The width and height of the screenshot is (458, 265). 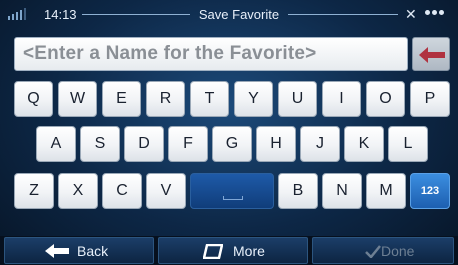 I want to click on key-t: T, so click(x=209, y=99).